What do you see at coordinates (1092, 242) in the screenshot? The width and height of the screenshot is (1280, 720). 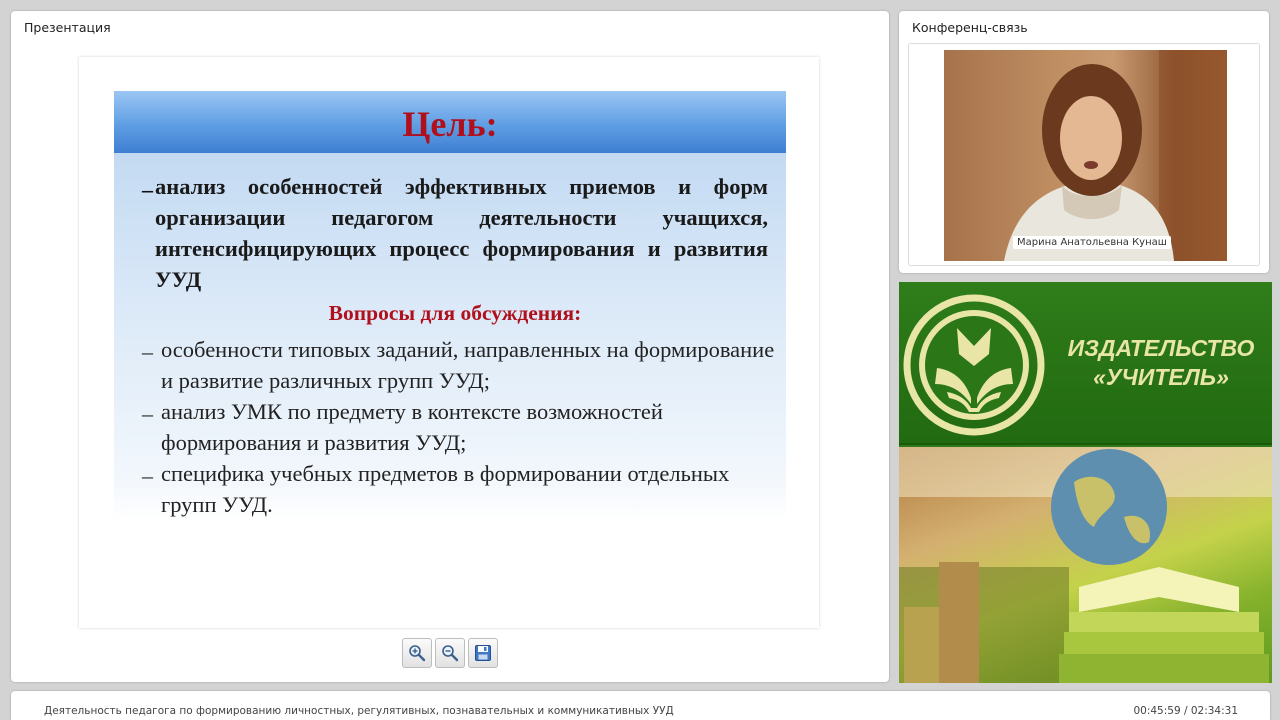 I see `speaker-name-label: Марина Анатольевна Кунаш` at bounding box center [1092, 242].